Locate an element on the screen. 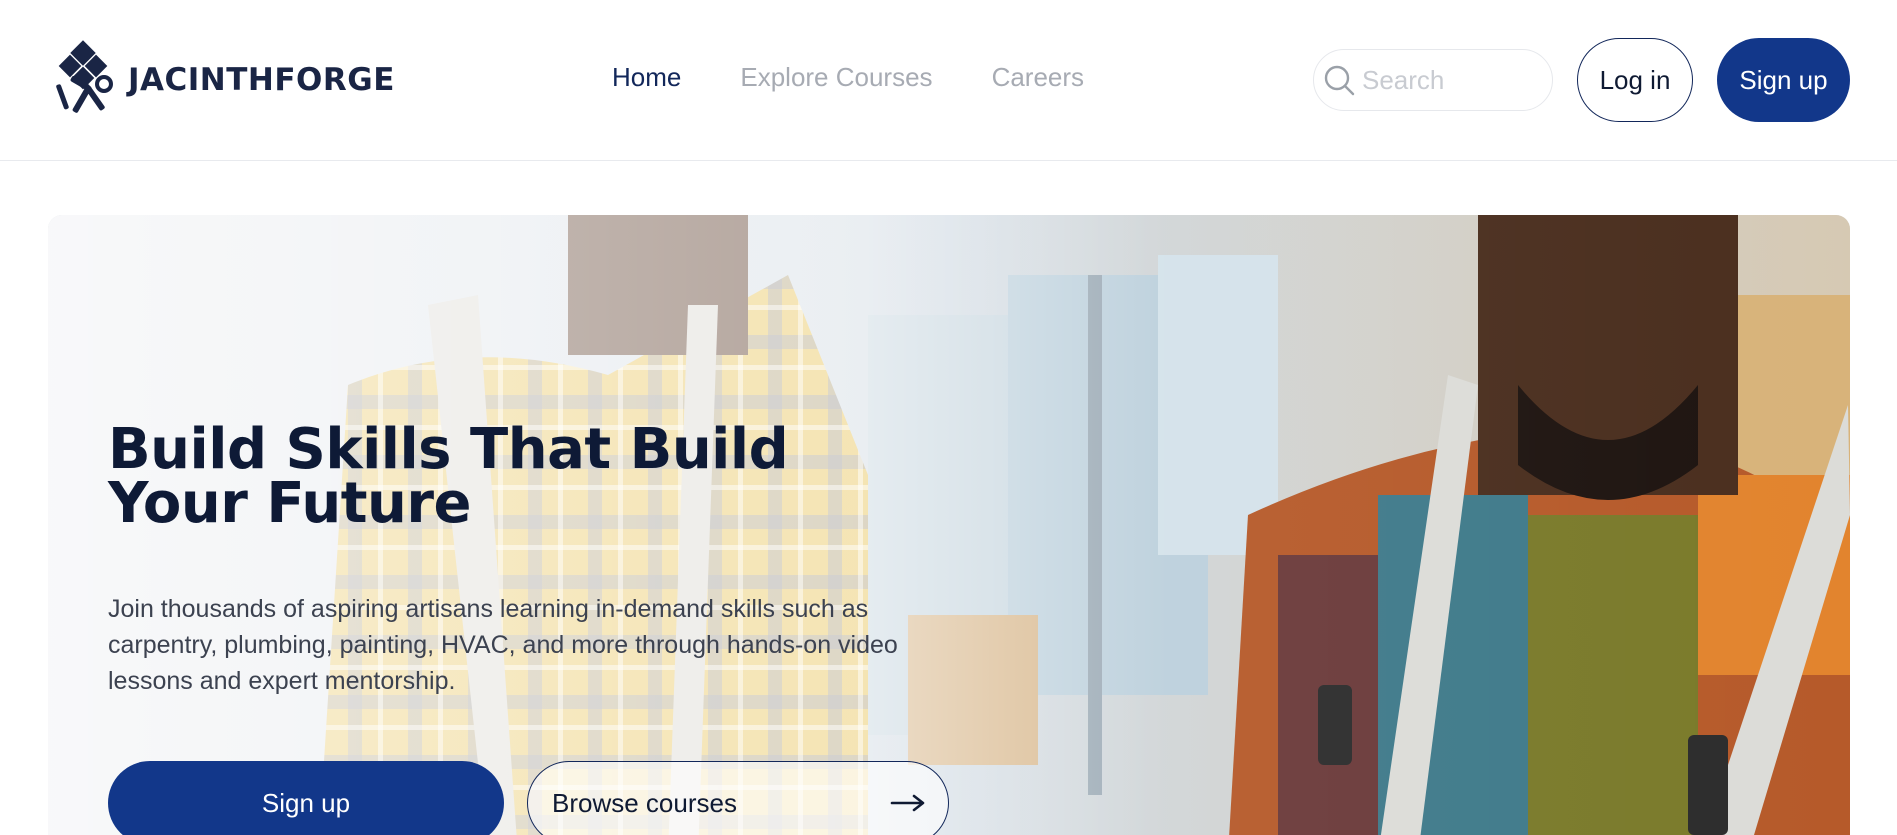 The width and height of the screenshot is (1897, 835). hero-signup-button: Sign up is located at coordinates (306, 798).